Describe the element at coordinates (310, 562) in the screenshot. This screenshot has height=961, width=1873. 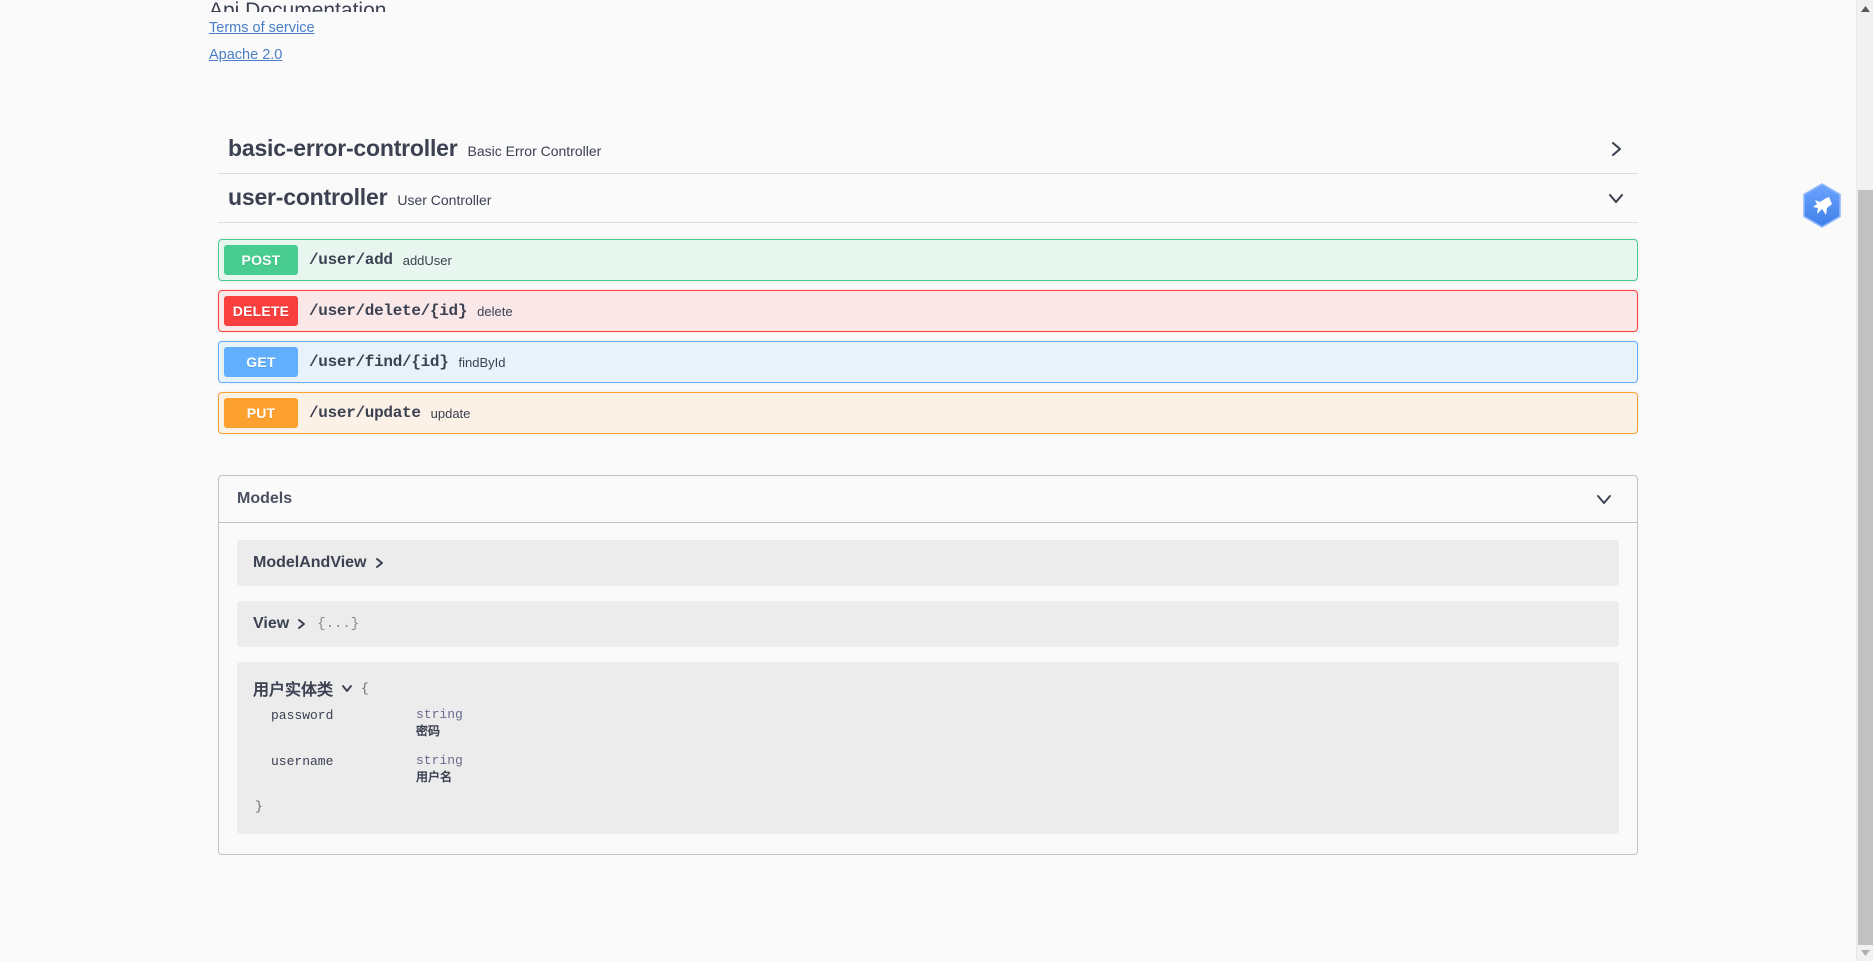
I see `model-name: ModelAndView` at that location.